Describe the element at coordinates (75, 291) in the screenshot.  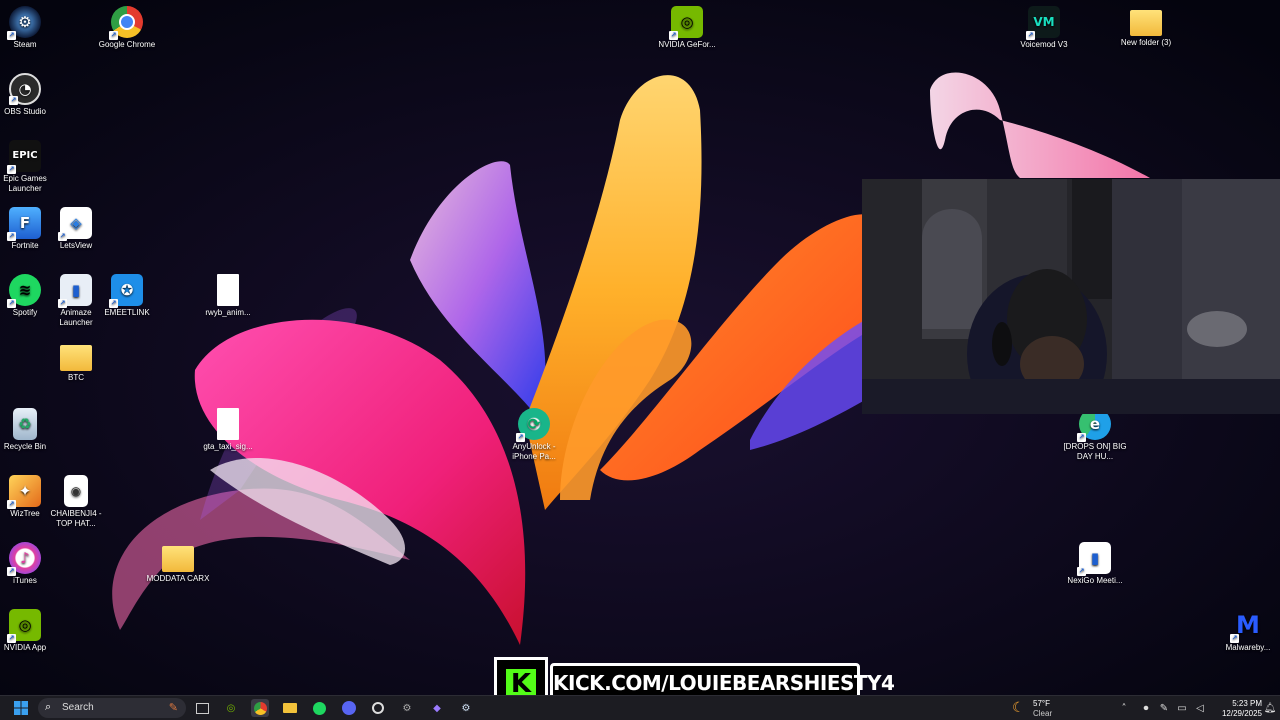
I see `animaze-icon: ▮ ↗` at that location.